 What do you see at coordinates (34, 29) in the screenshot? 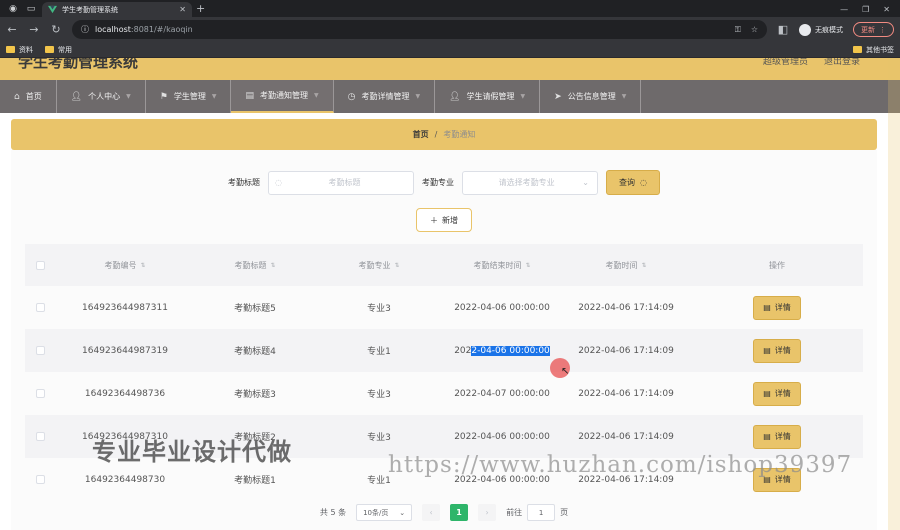
I see `forward-icon: →` at bounding box center [34, 29].